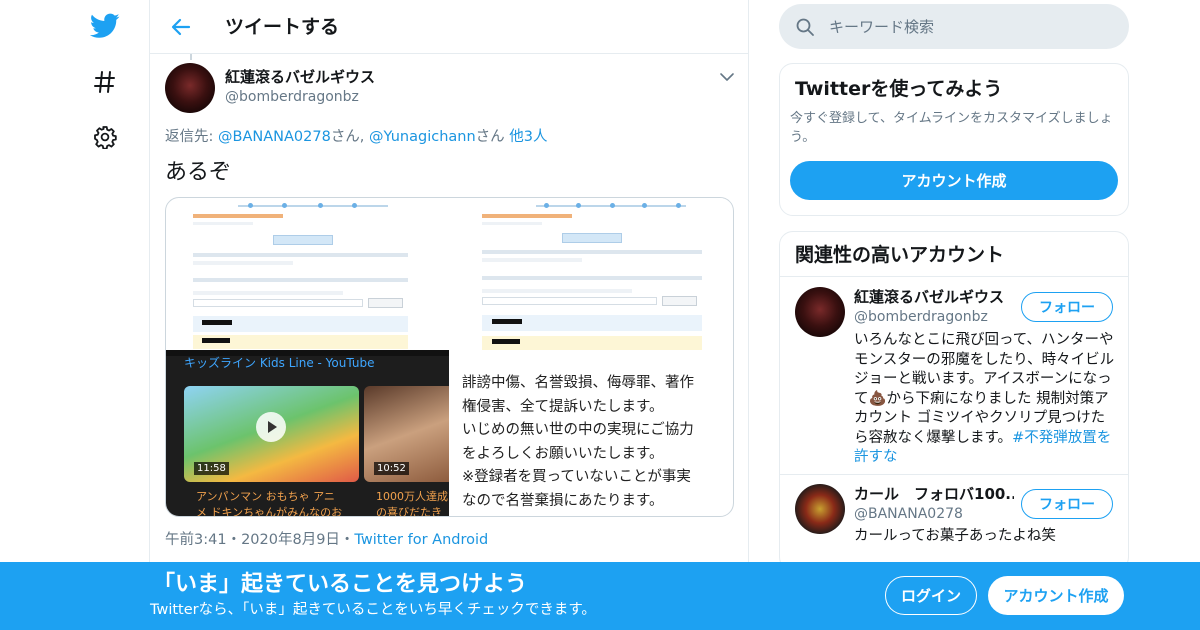 The image size is (1200, 630). I want to click on account-handle: @bomberdragonbz, so click(921, 317).